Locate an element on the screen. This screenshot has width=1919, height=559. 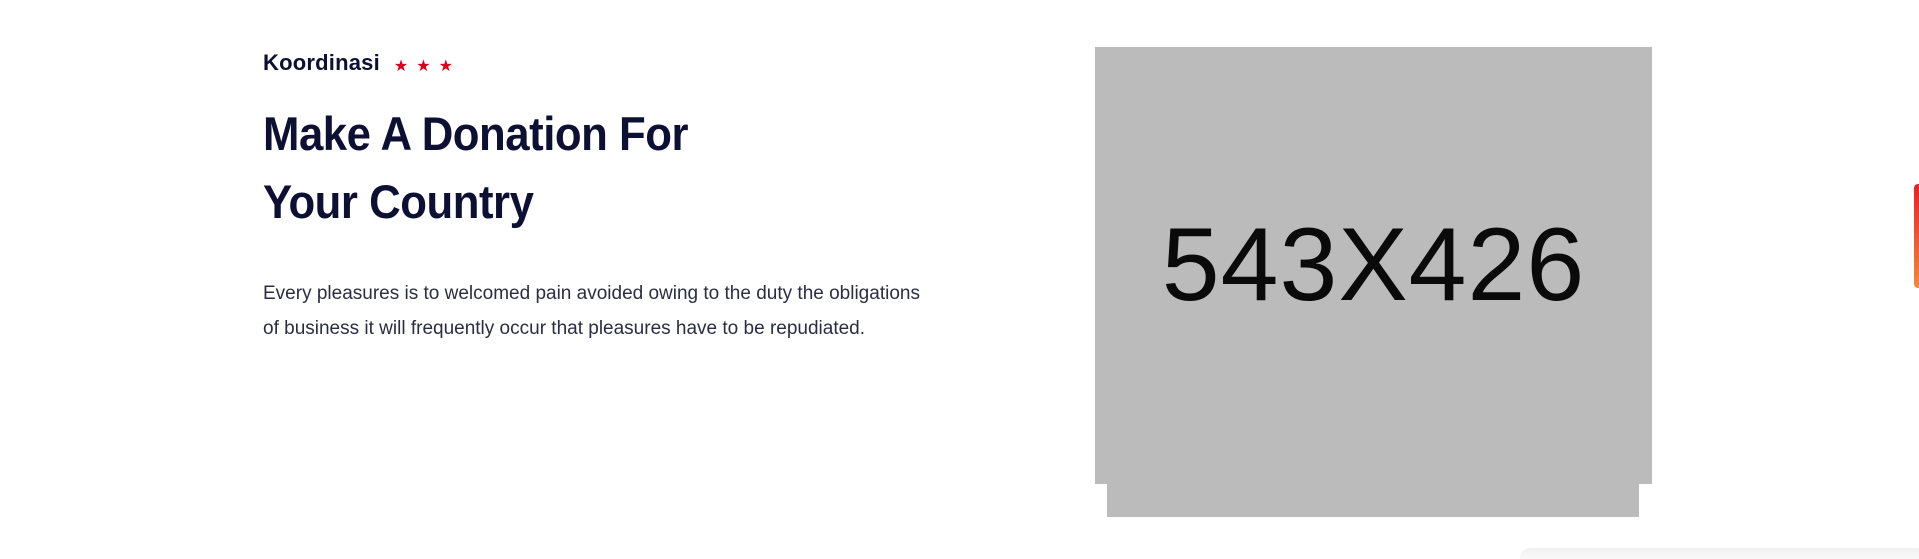
section-subtitle: Koordinasi is located at coordinates (321, 62).